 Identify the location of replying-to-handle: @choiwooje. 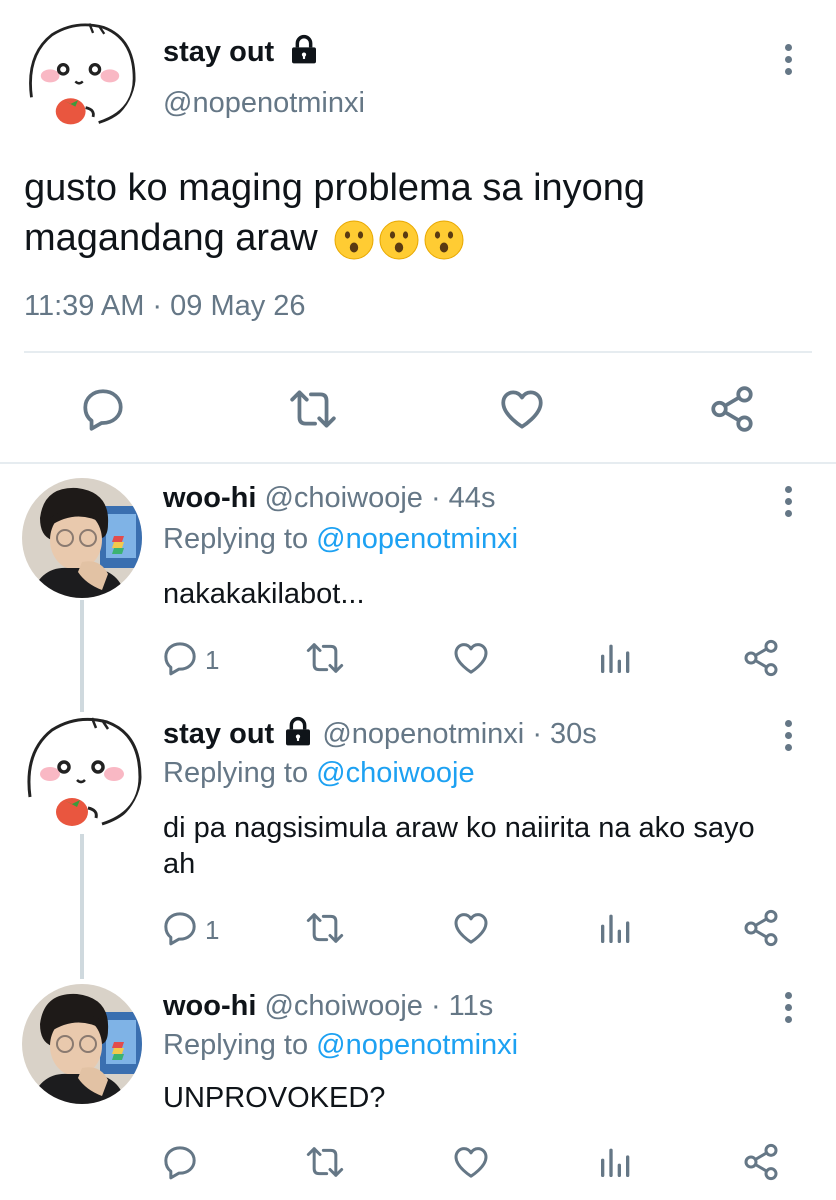
(395, 773).